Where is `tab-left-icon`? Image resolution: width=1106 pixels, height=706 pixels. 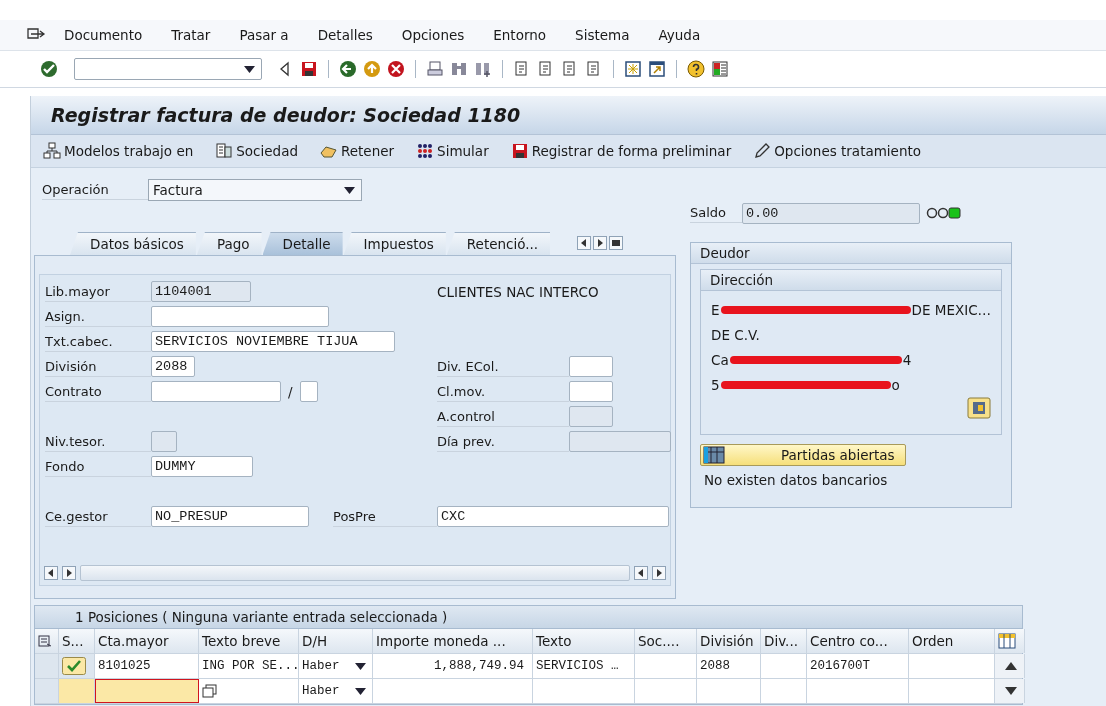 tab-left-icon is located at coordinates (584, 243).